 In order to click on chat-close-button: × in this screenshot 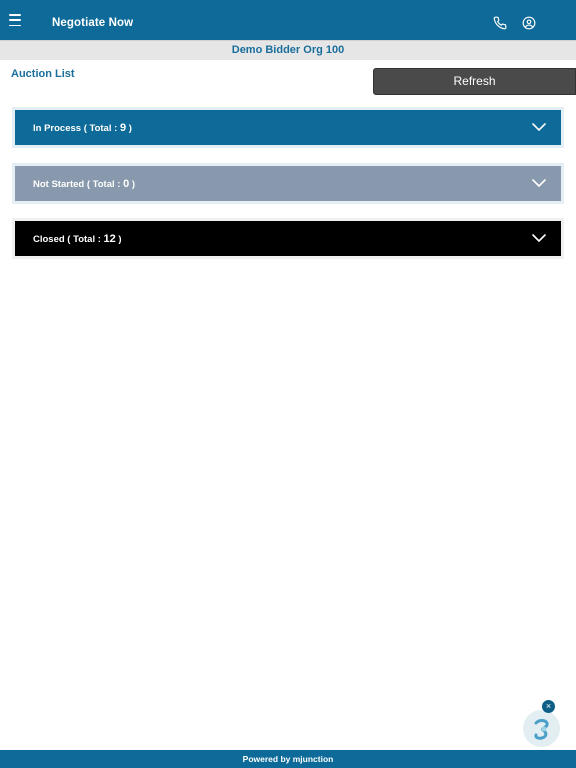, I will do `click(548, 706)`.